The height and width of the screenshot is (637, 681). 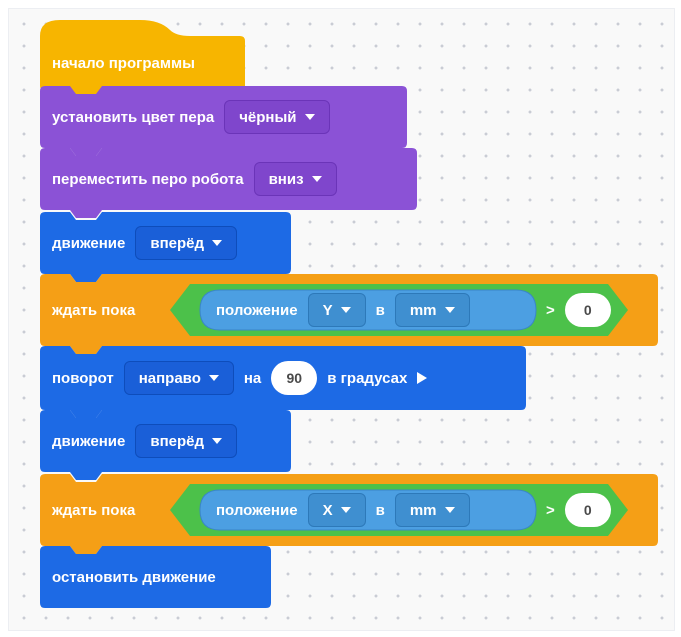 I want to click on pen-color-label: установить цвет пера, so click(x=133, y=117).